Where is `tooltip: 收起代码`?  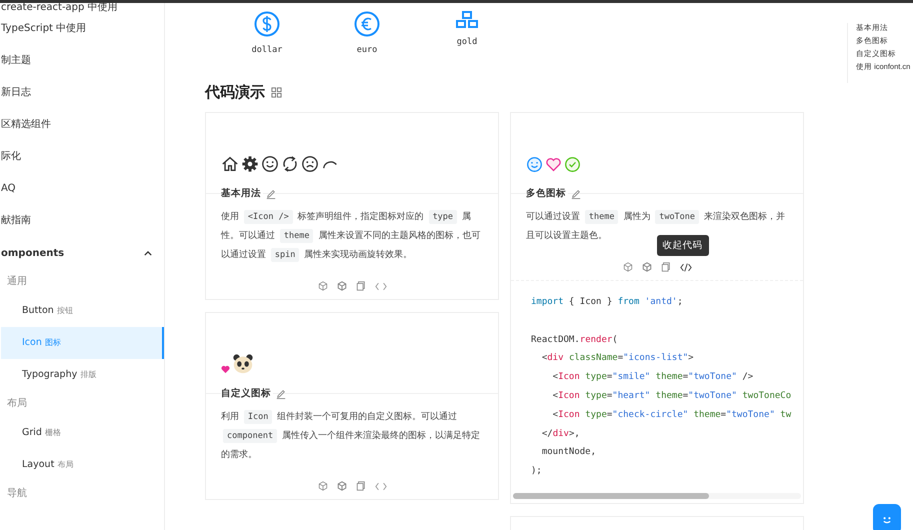
tooltip: 收起代码 is located at coordinates (682, 245).